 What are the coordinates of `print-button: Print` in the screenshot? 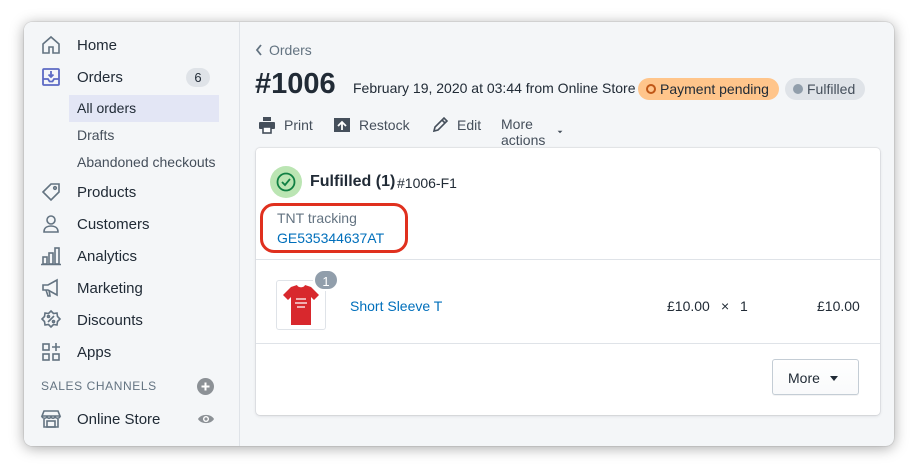 It's located at (285, 125).